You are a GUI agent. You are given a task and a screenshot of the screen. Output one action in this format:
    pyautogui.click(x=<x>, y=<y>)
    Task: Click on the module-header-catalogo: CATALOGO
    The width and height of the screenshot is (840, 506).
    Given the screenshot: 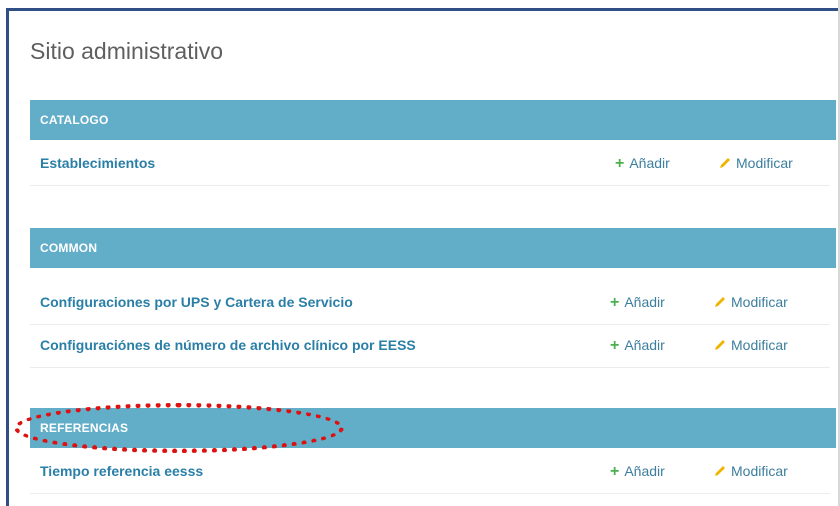 What is the action you would take?
    pyautogui.click(x=433, y=120)
    